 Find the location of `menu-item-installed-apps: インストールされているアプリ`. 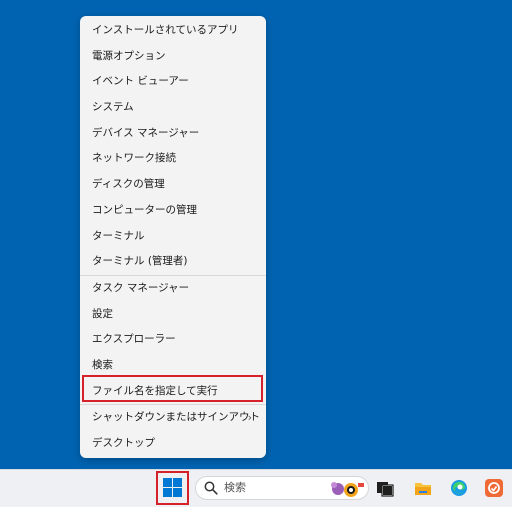

menu-item-installed-apps: インストールされているアプリ is located at coordinates (173, 31).